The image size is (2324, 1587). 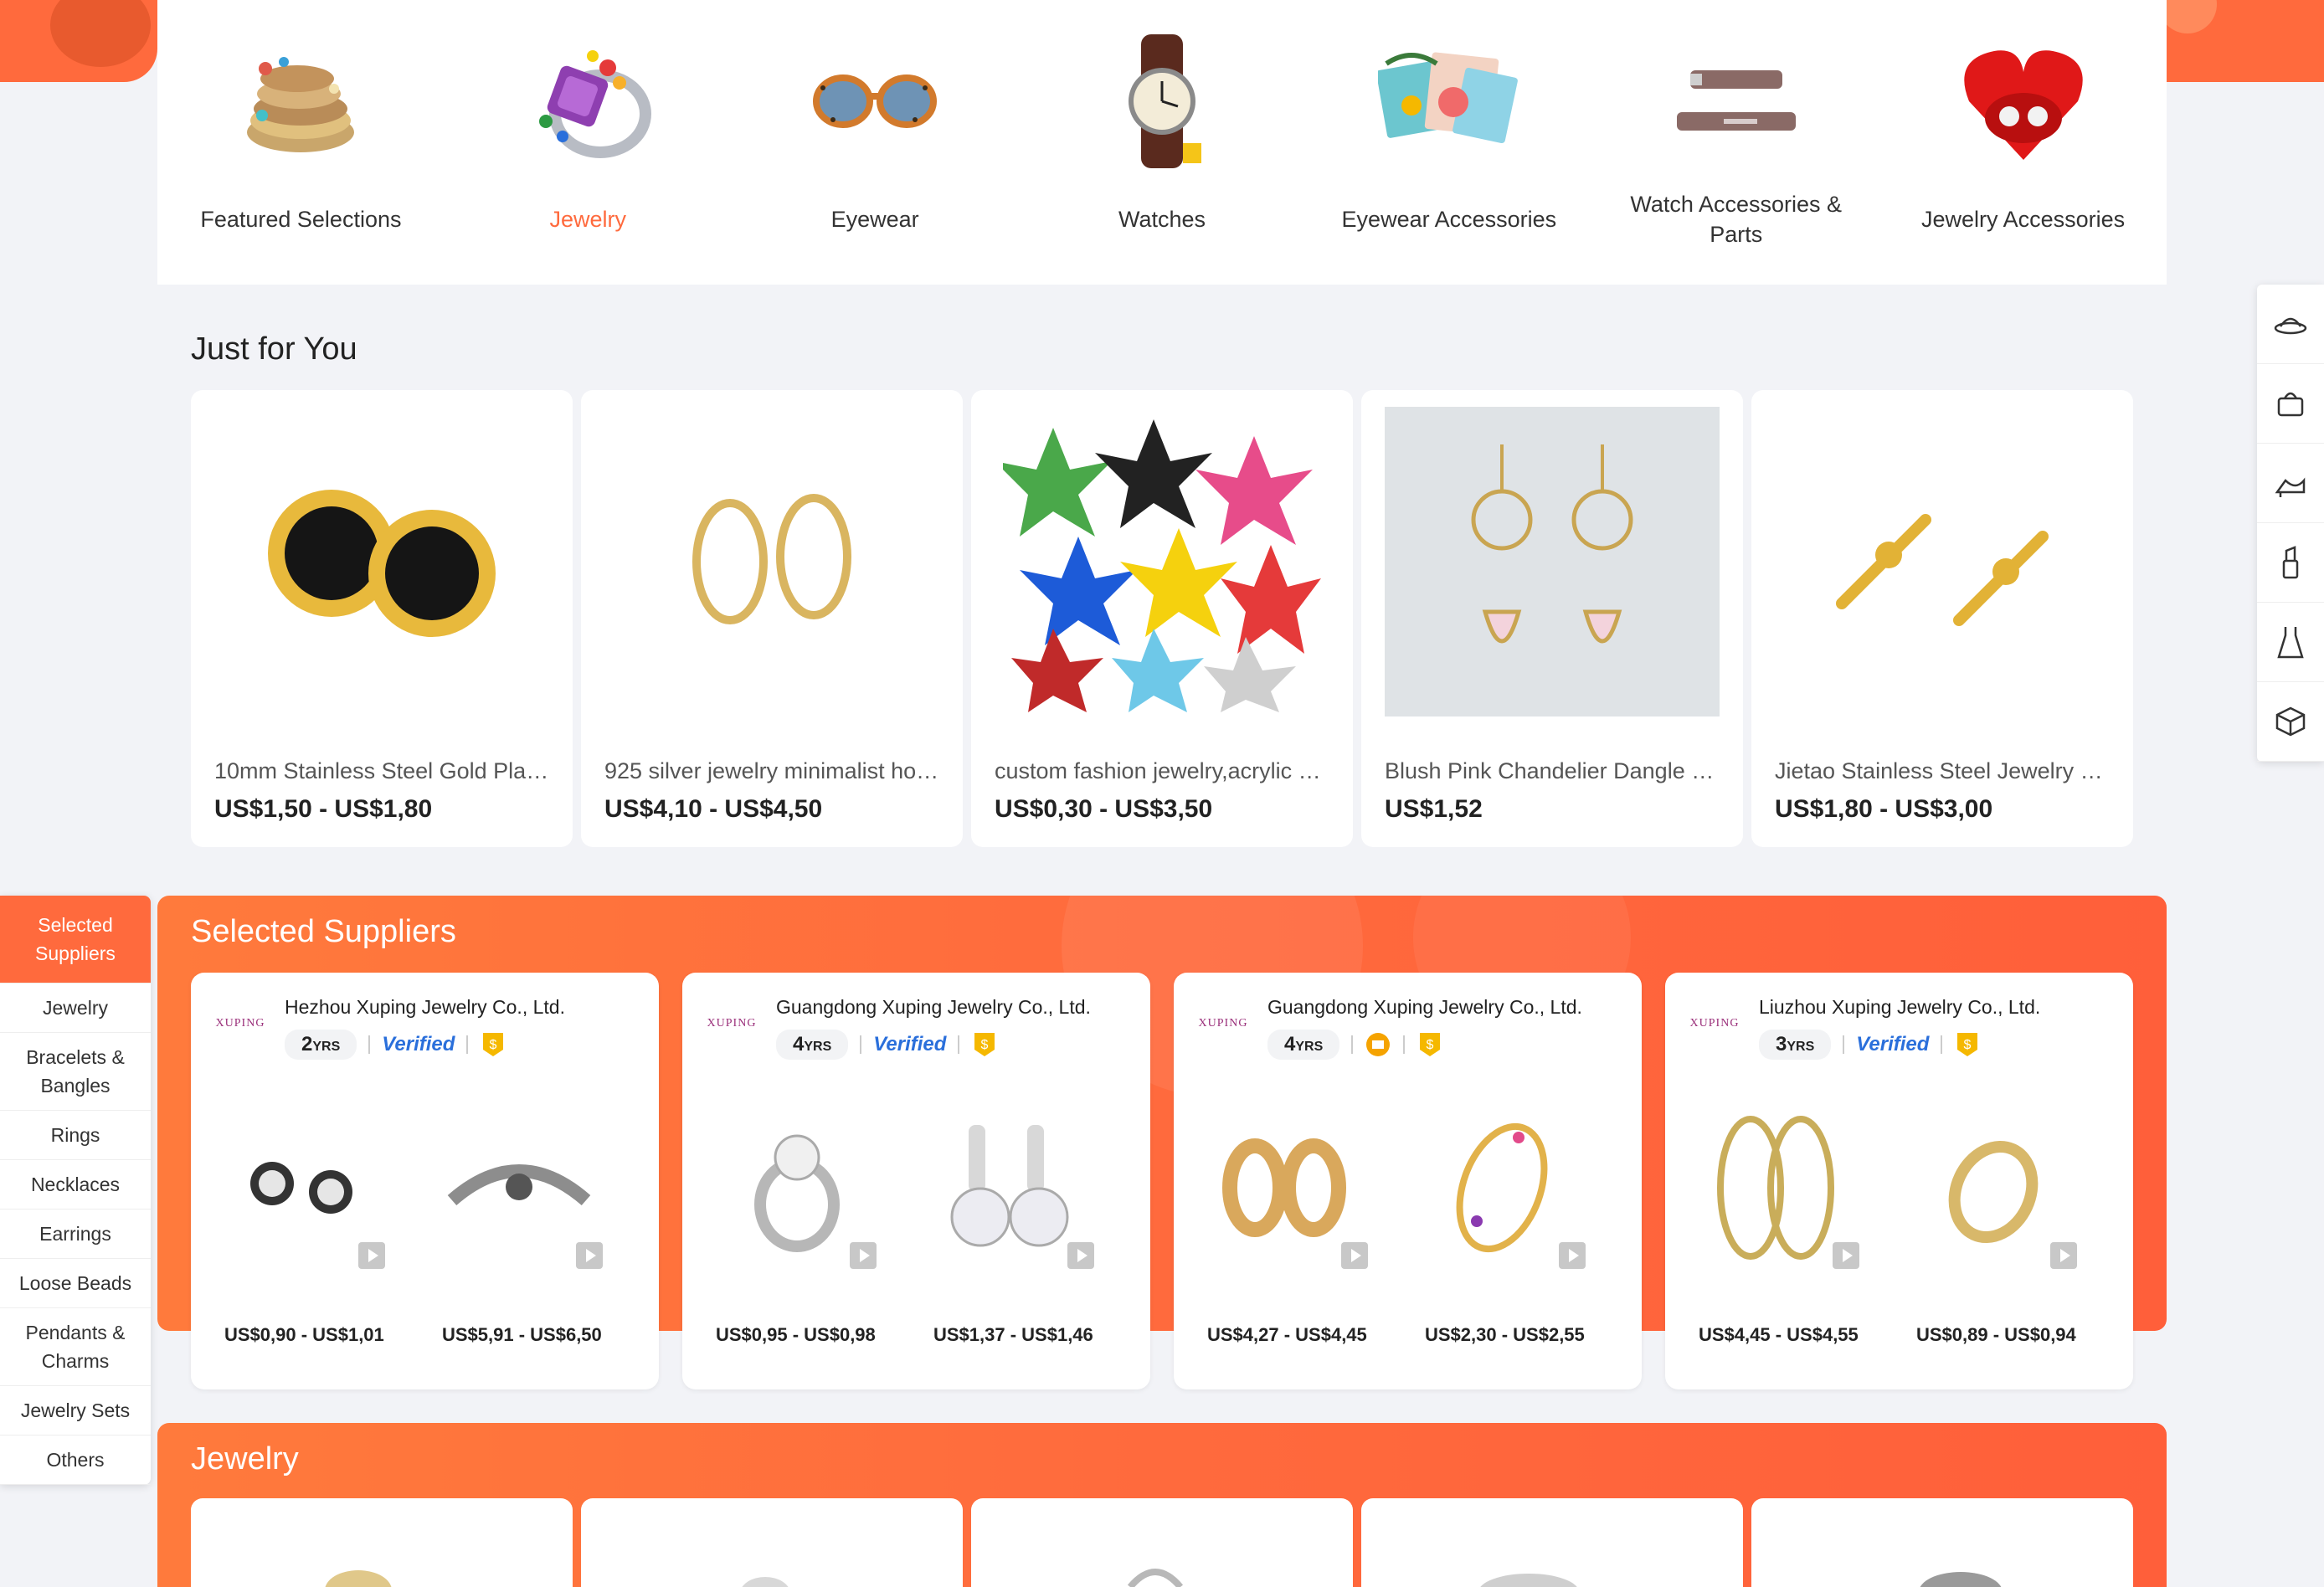 What do you see at coordinates (323, 809) in the screenshot?
I see `product-price: US$1,50 - US$1,80` at bounding box center [323, 809].